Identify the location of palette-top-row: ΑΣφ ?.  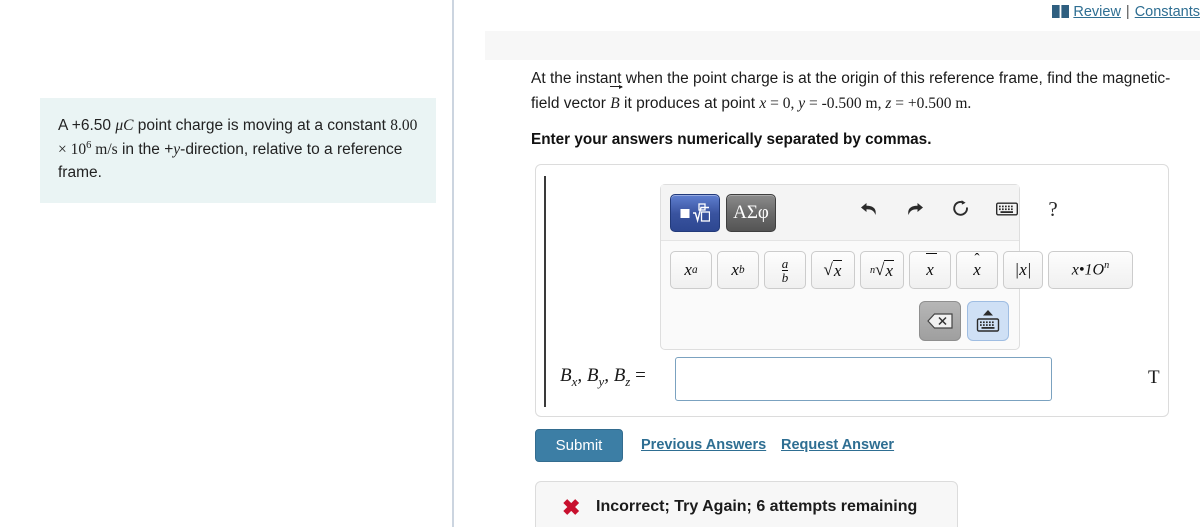
(859, 213).